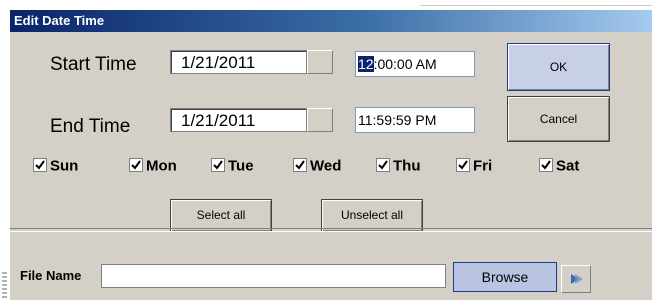  Describe the element at coordinates (568, 166) in the screenshot. I see `day-label: Sat` at that location.